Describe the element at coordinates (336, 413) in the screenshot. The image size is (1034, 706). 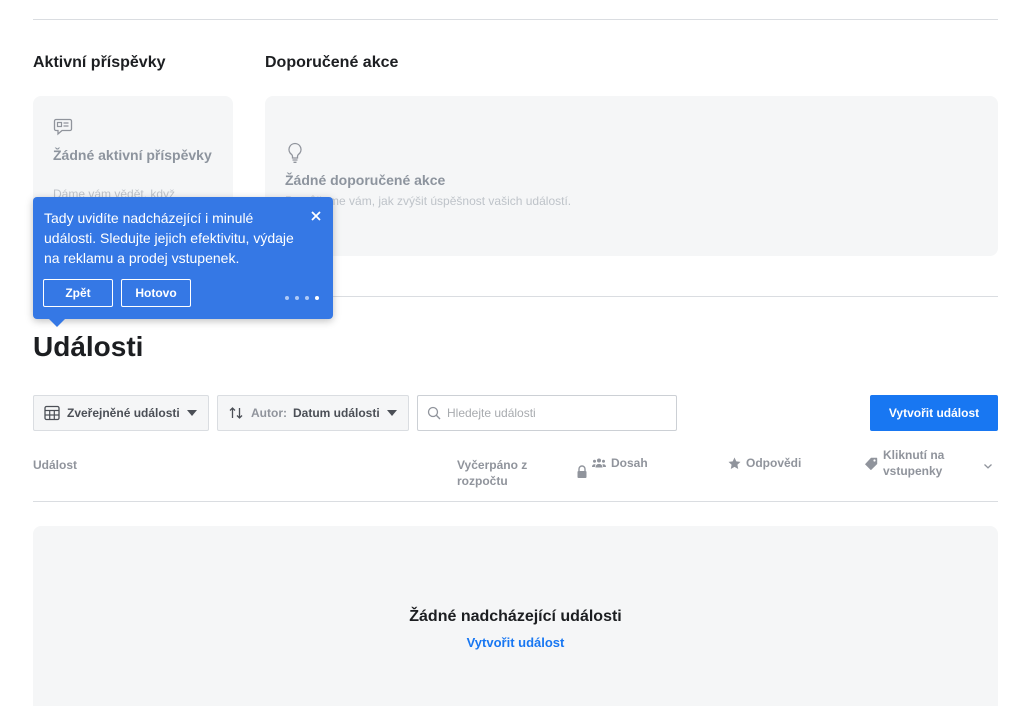
I see `sort-value: Datum události` at that location.